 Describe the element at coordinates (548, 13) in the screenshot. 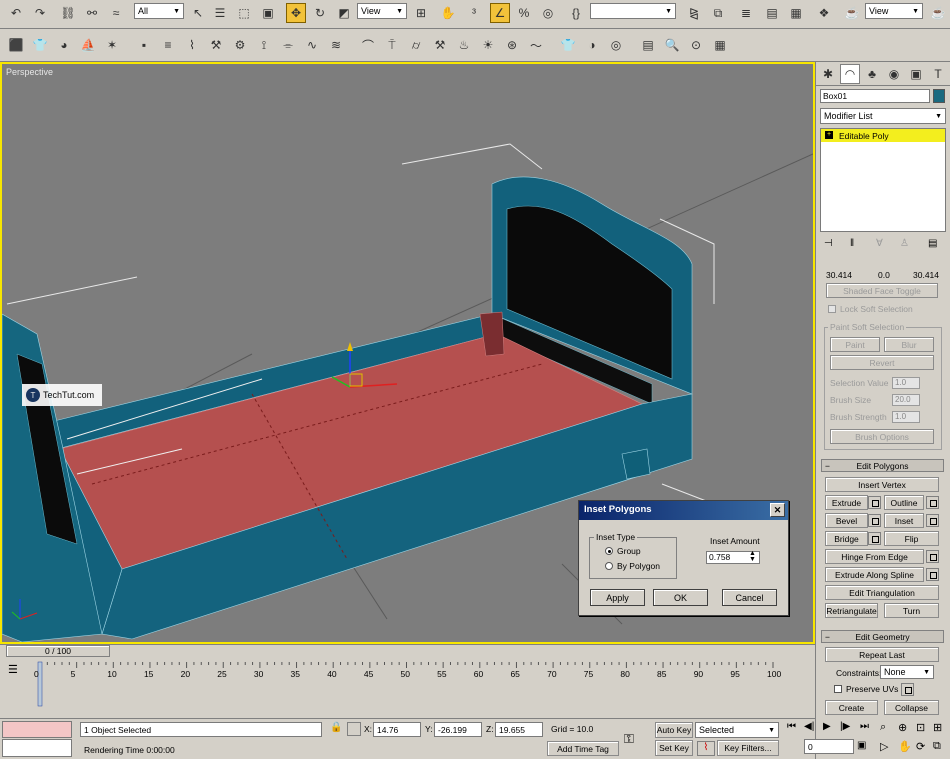

I see `spinner-snap-icon: ◎` at that location.